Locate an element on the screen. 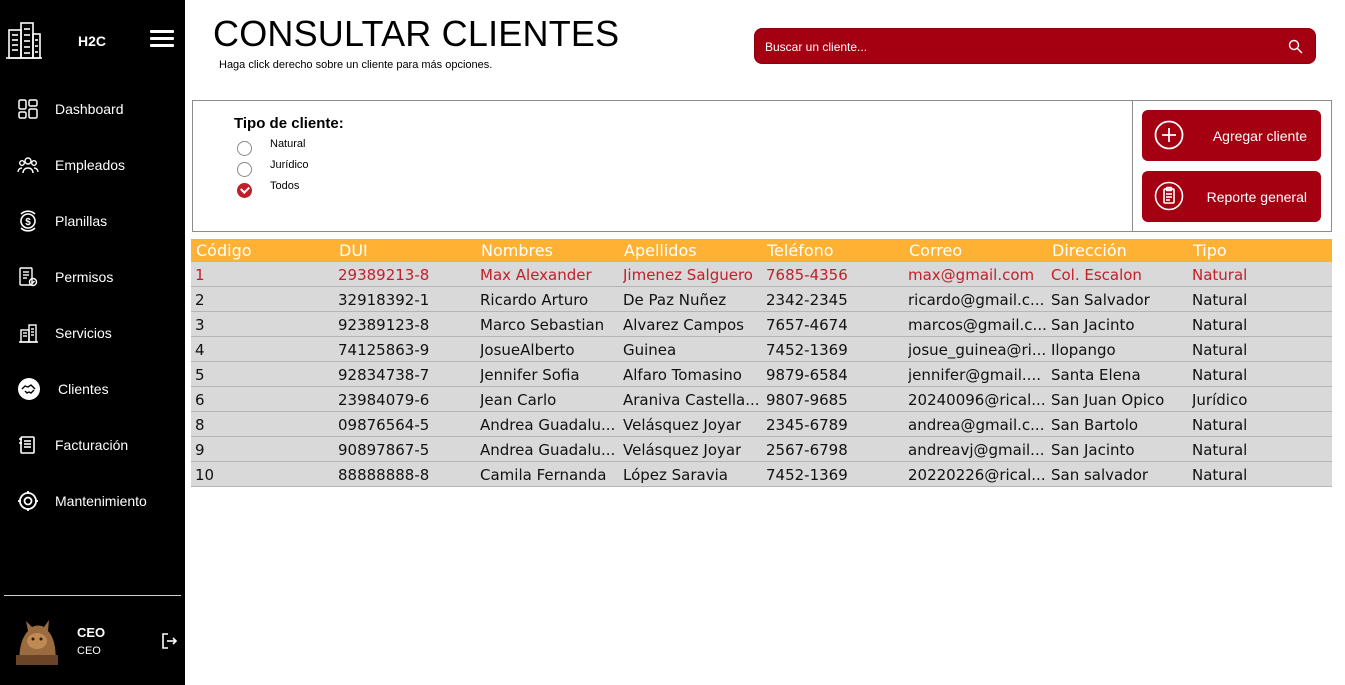  payroll-icon: $ is located at coordinates (28, 221).